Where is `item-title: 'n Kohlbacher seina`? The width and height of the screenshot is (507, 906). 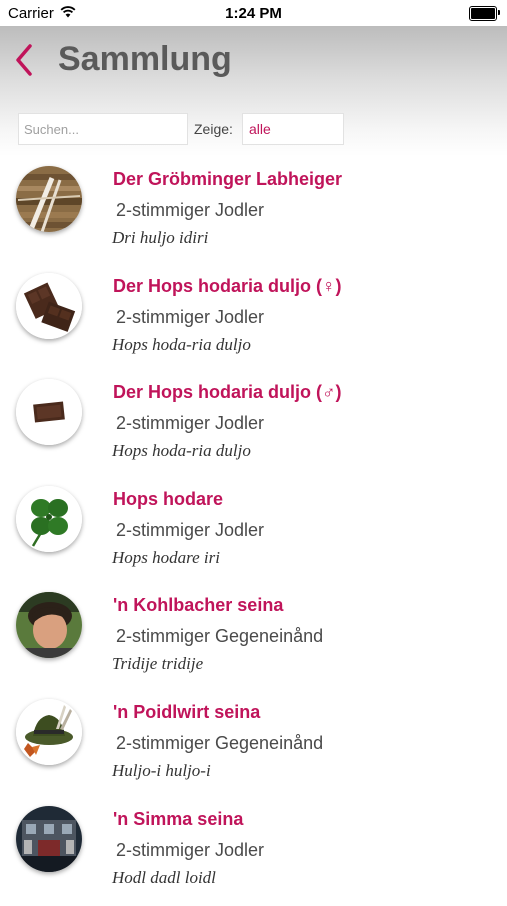 item-title: 'n Kohlbacher seina is located at coordinates (198, 605).